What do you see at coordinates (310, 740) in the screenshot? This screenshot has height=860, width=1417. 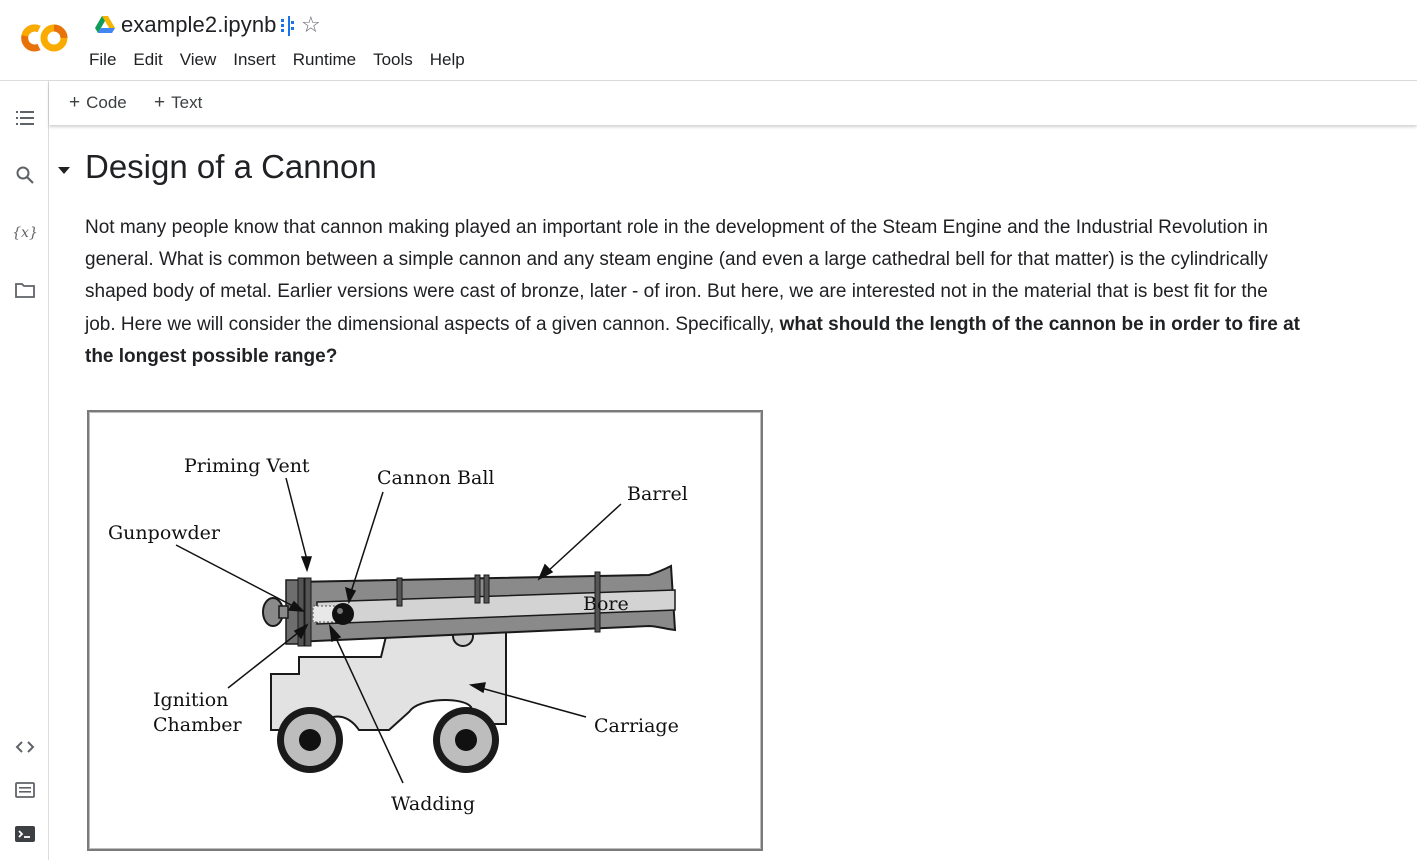 I see `wheel-left` at bounding box center [310, 740].